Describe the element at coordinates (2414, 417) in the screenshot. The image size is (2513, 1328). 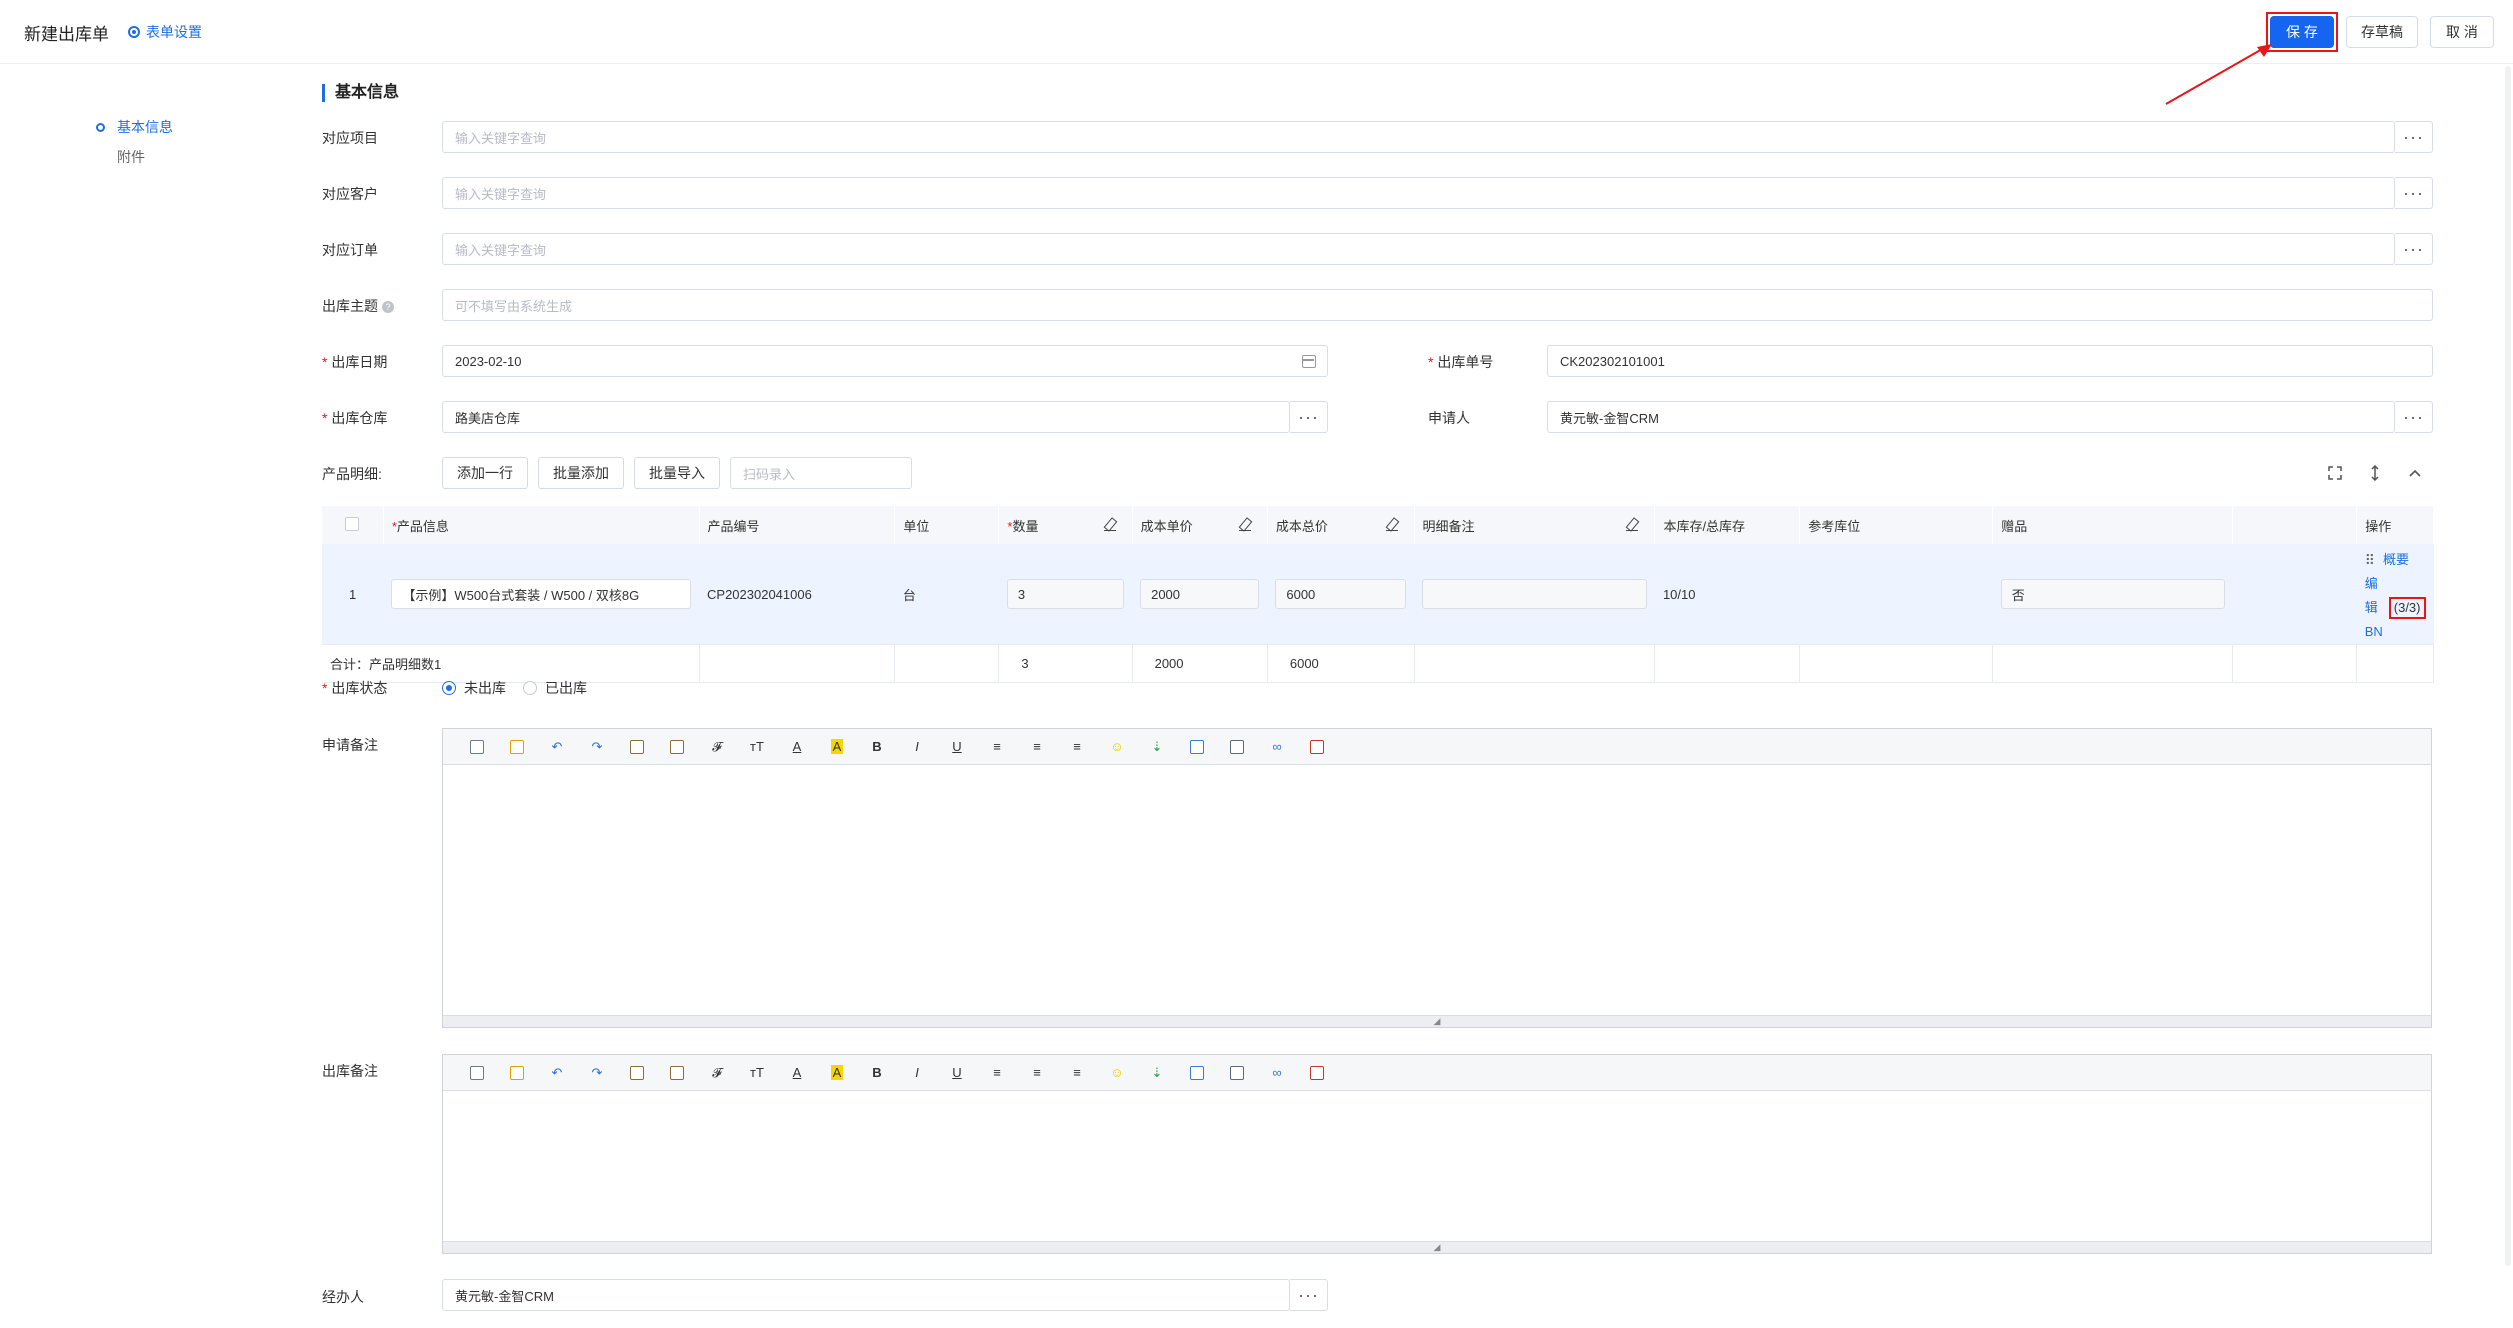
I see `applicant-more-button: ···` at that location.